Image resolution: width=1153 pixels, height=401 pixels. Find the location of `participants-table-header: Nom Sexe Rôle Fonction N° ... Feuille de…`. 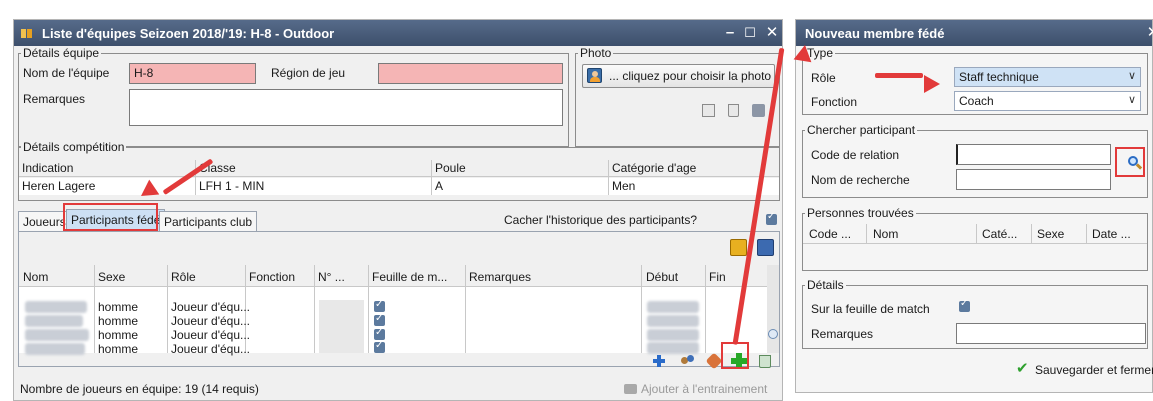

participants-table-header: Nom Sexe Rôle Fonction N° ... Feuille de… is located at coordinates (393, 276).